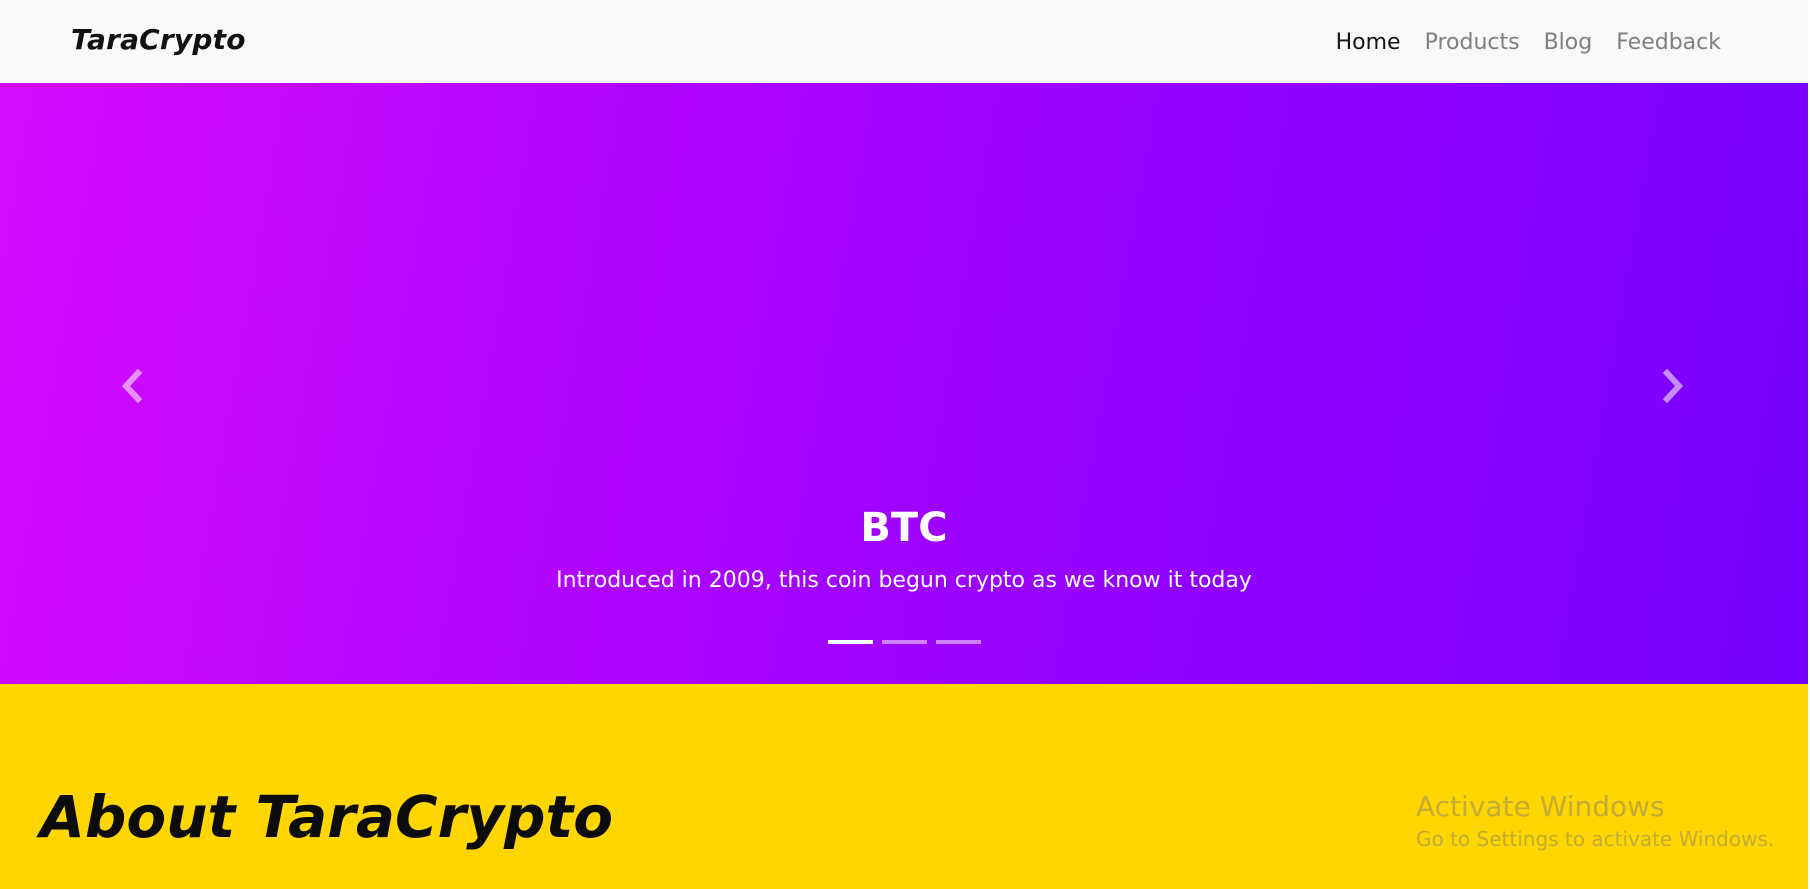 This screenshot has height=889, width=1810. I want to click on navbar: TaraCrypto Home Products Blog Feedback, so click(904, 41).